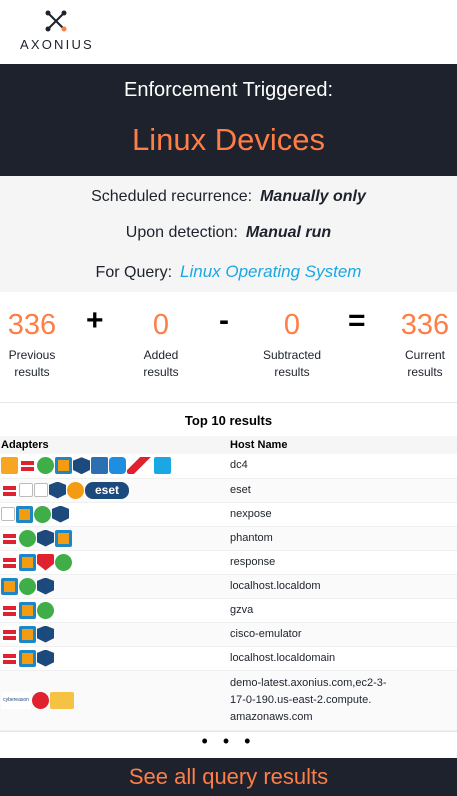 Image resolution: width=457 pixels, height=796 pixels. Describe the element at coordinates (342, 538) in the screenshot. I see `row-host-name: phantom` at that location.